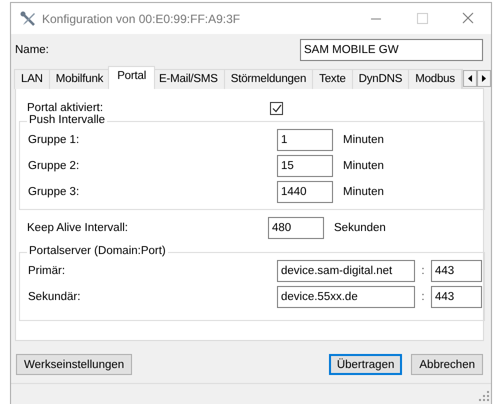  Describe the element at coordinates (74, 364) in the screenshot. I see `dialog-button: Werkseinstellungen` at that location.